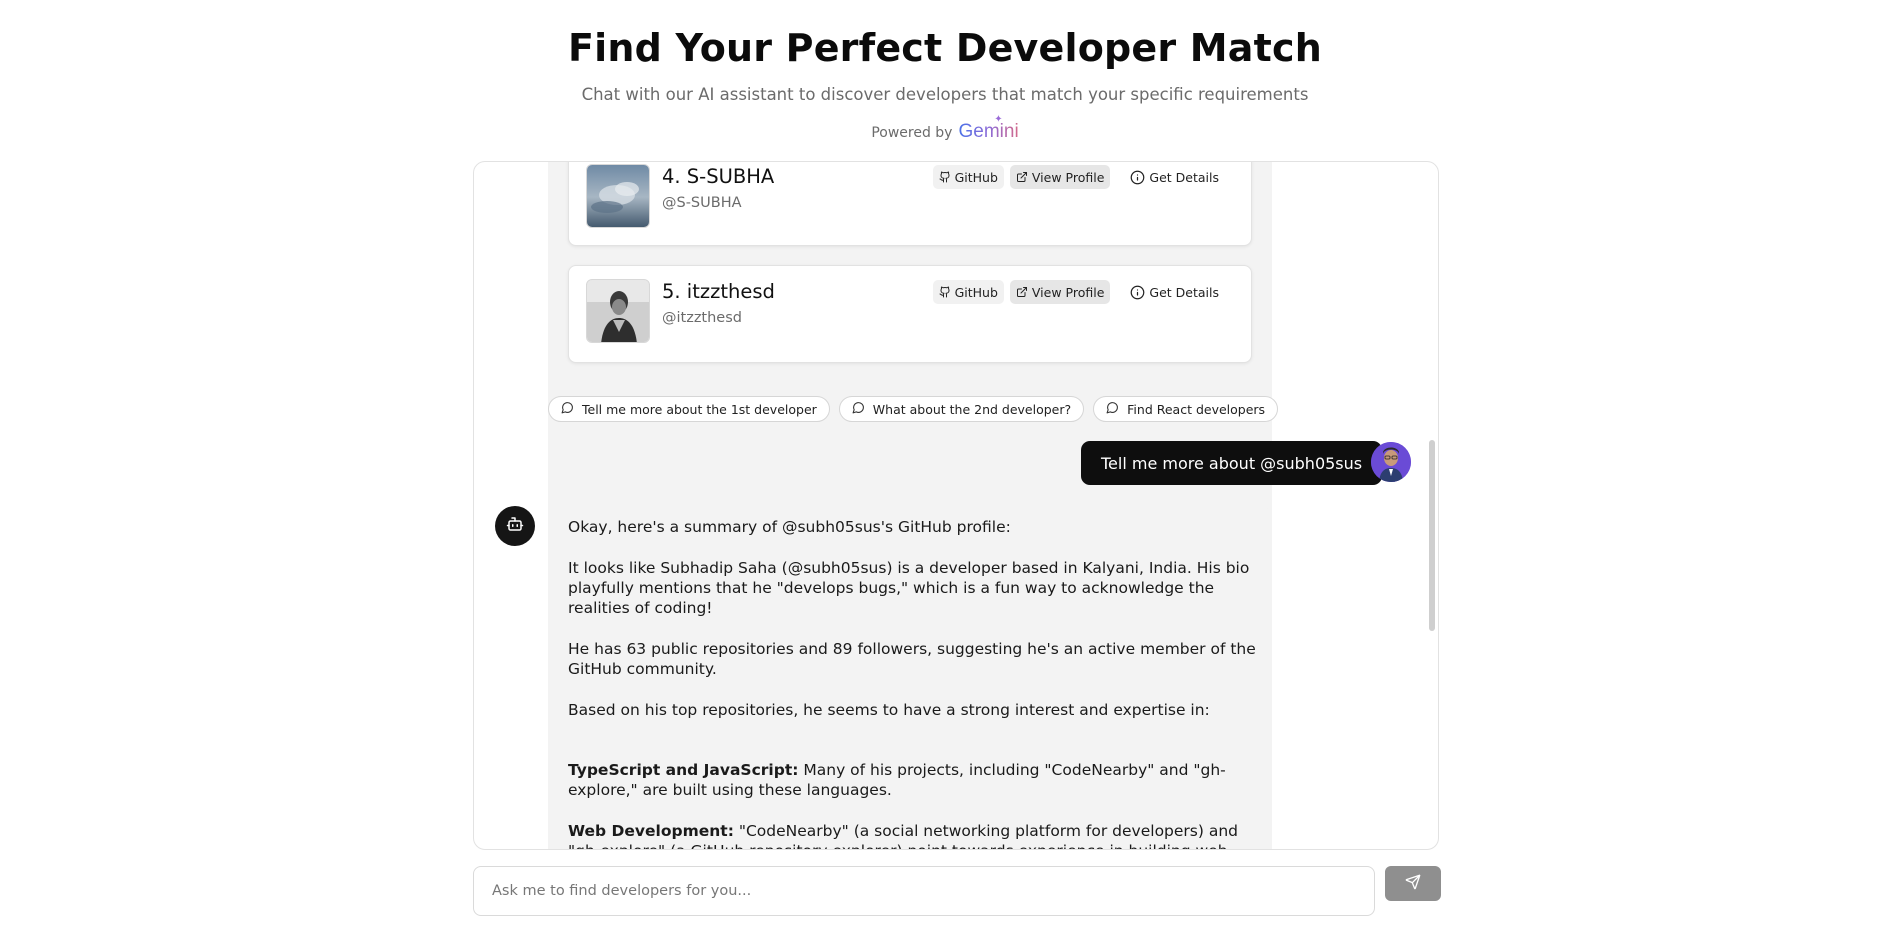 Image resolution: width=1890 pixels, height=928 pixels. What do you see at coordinates (683, 770) in the screenshot?
I see `topic-heading: TypeScript and JavaScript:` at bounding box center [683, 770].